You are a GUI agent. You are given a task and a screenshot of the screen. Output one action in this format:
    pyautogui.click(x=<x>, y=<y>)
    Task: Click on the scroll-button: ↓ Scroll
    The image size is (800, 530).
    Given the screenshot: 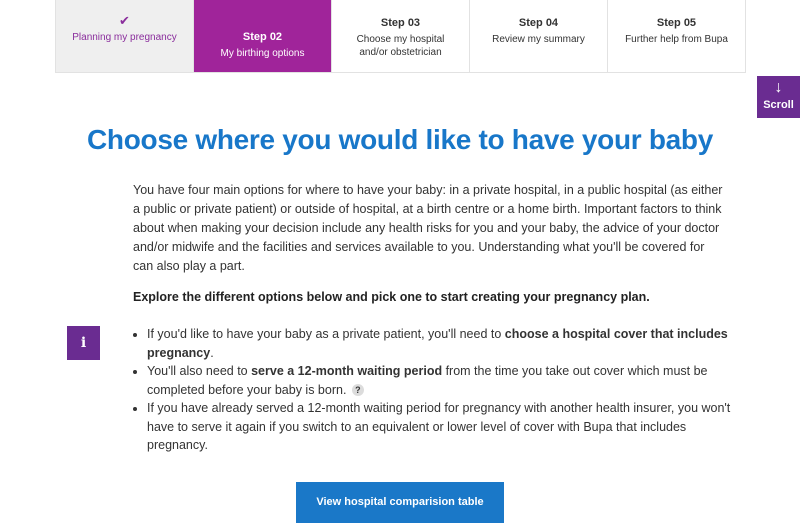 What is the action you would take?
    pyautogui.click(x=778, y=97)
    